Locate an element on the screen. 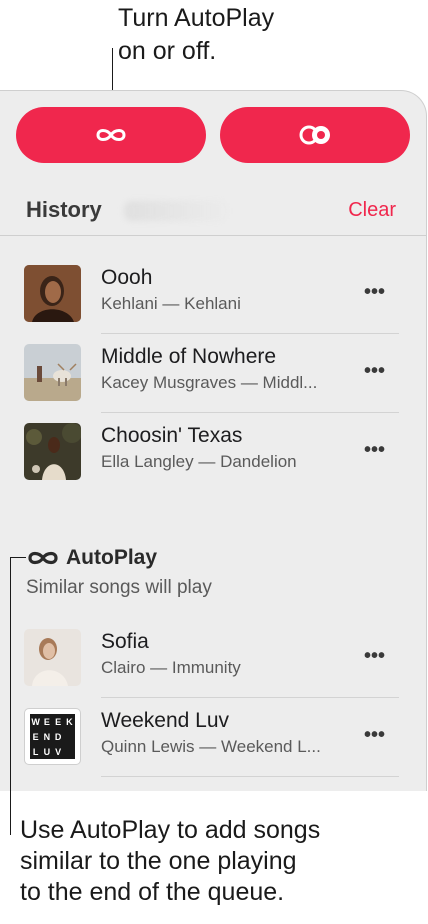 The width and height of the screenshot is (428, 924). callout-line: to the end of the queue. is located at coordinates (152, 892).